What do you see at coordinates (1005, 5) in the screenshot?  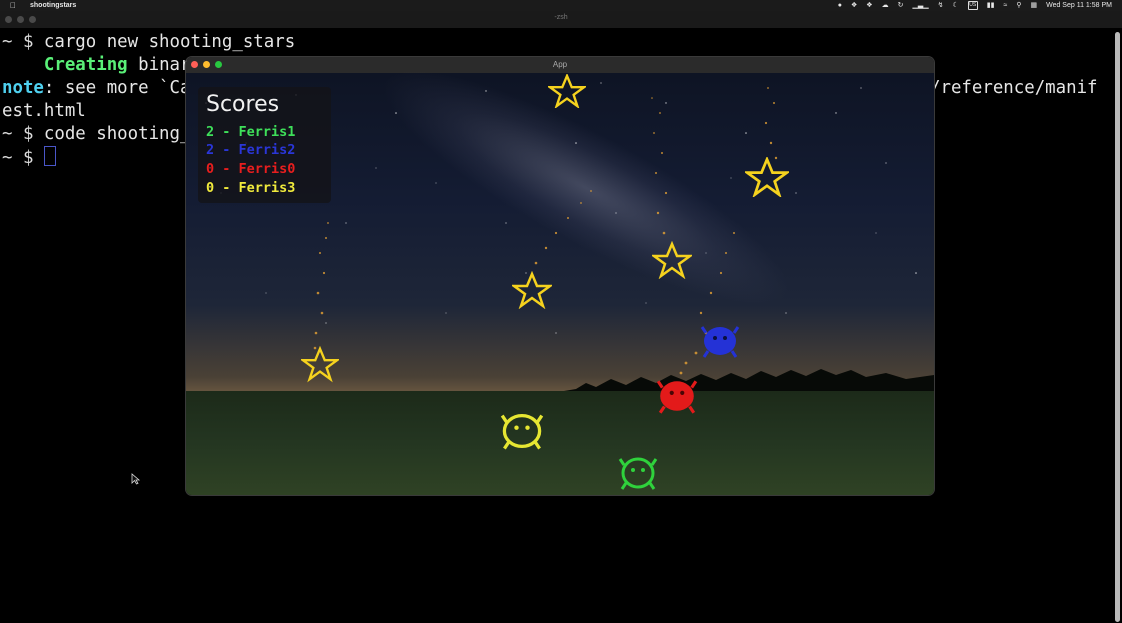 I see `wifi-icon: ≈` at bounding box center [1005, 5].